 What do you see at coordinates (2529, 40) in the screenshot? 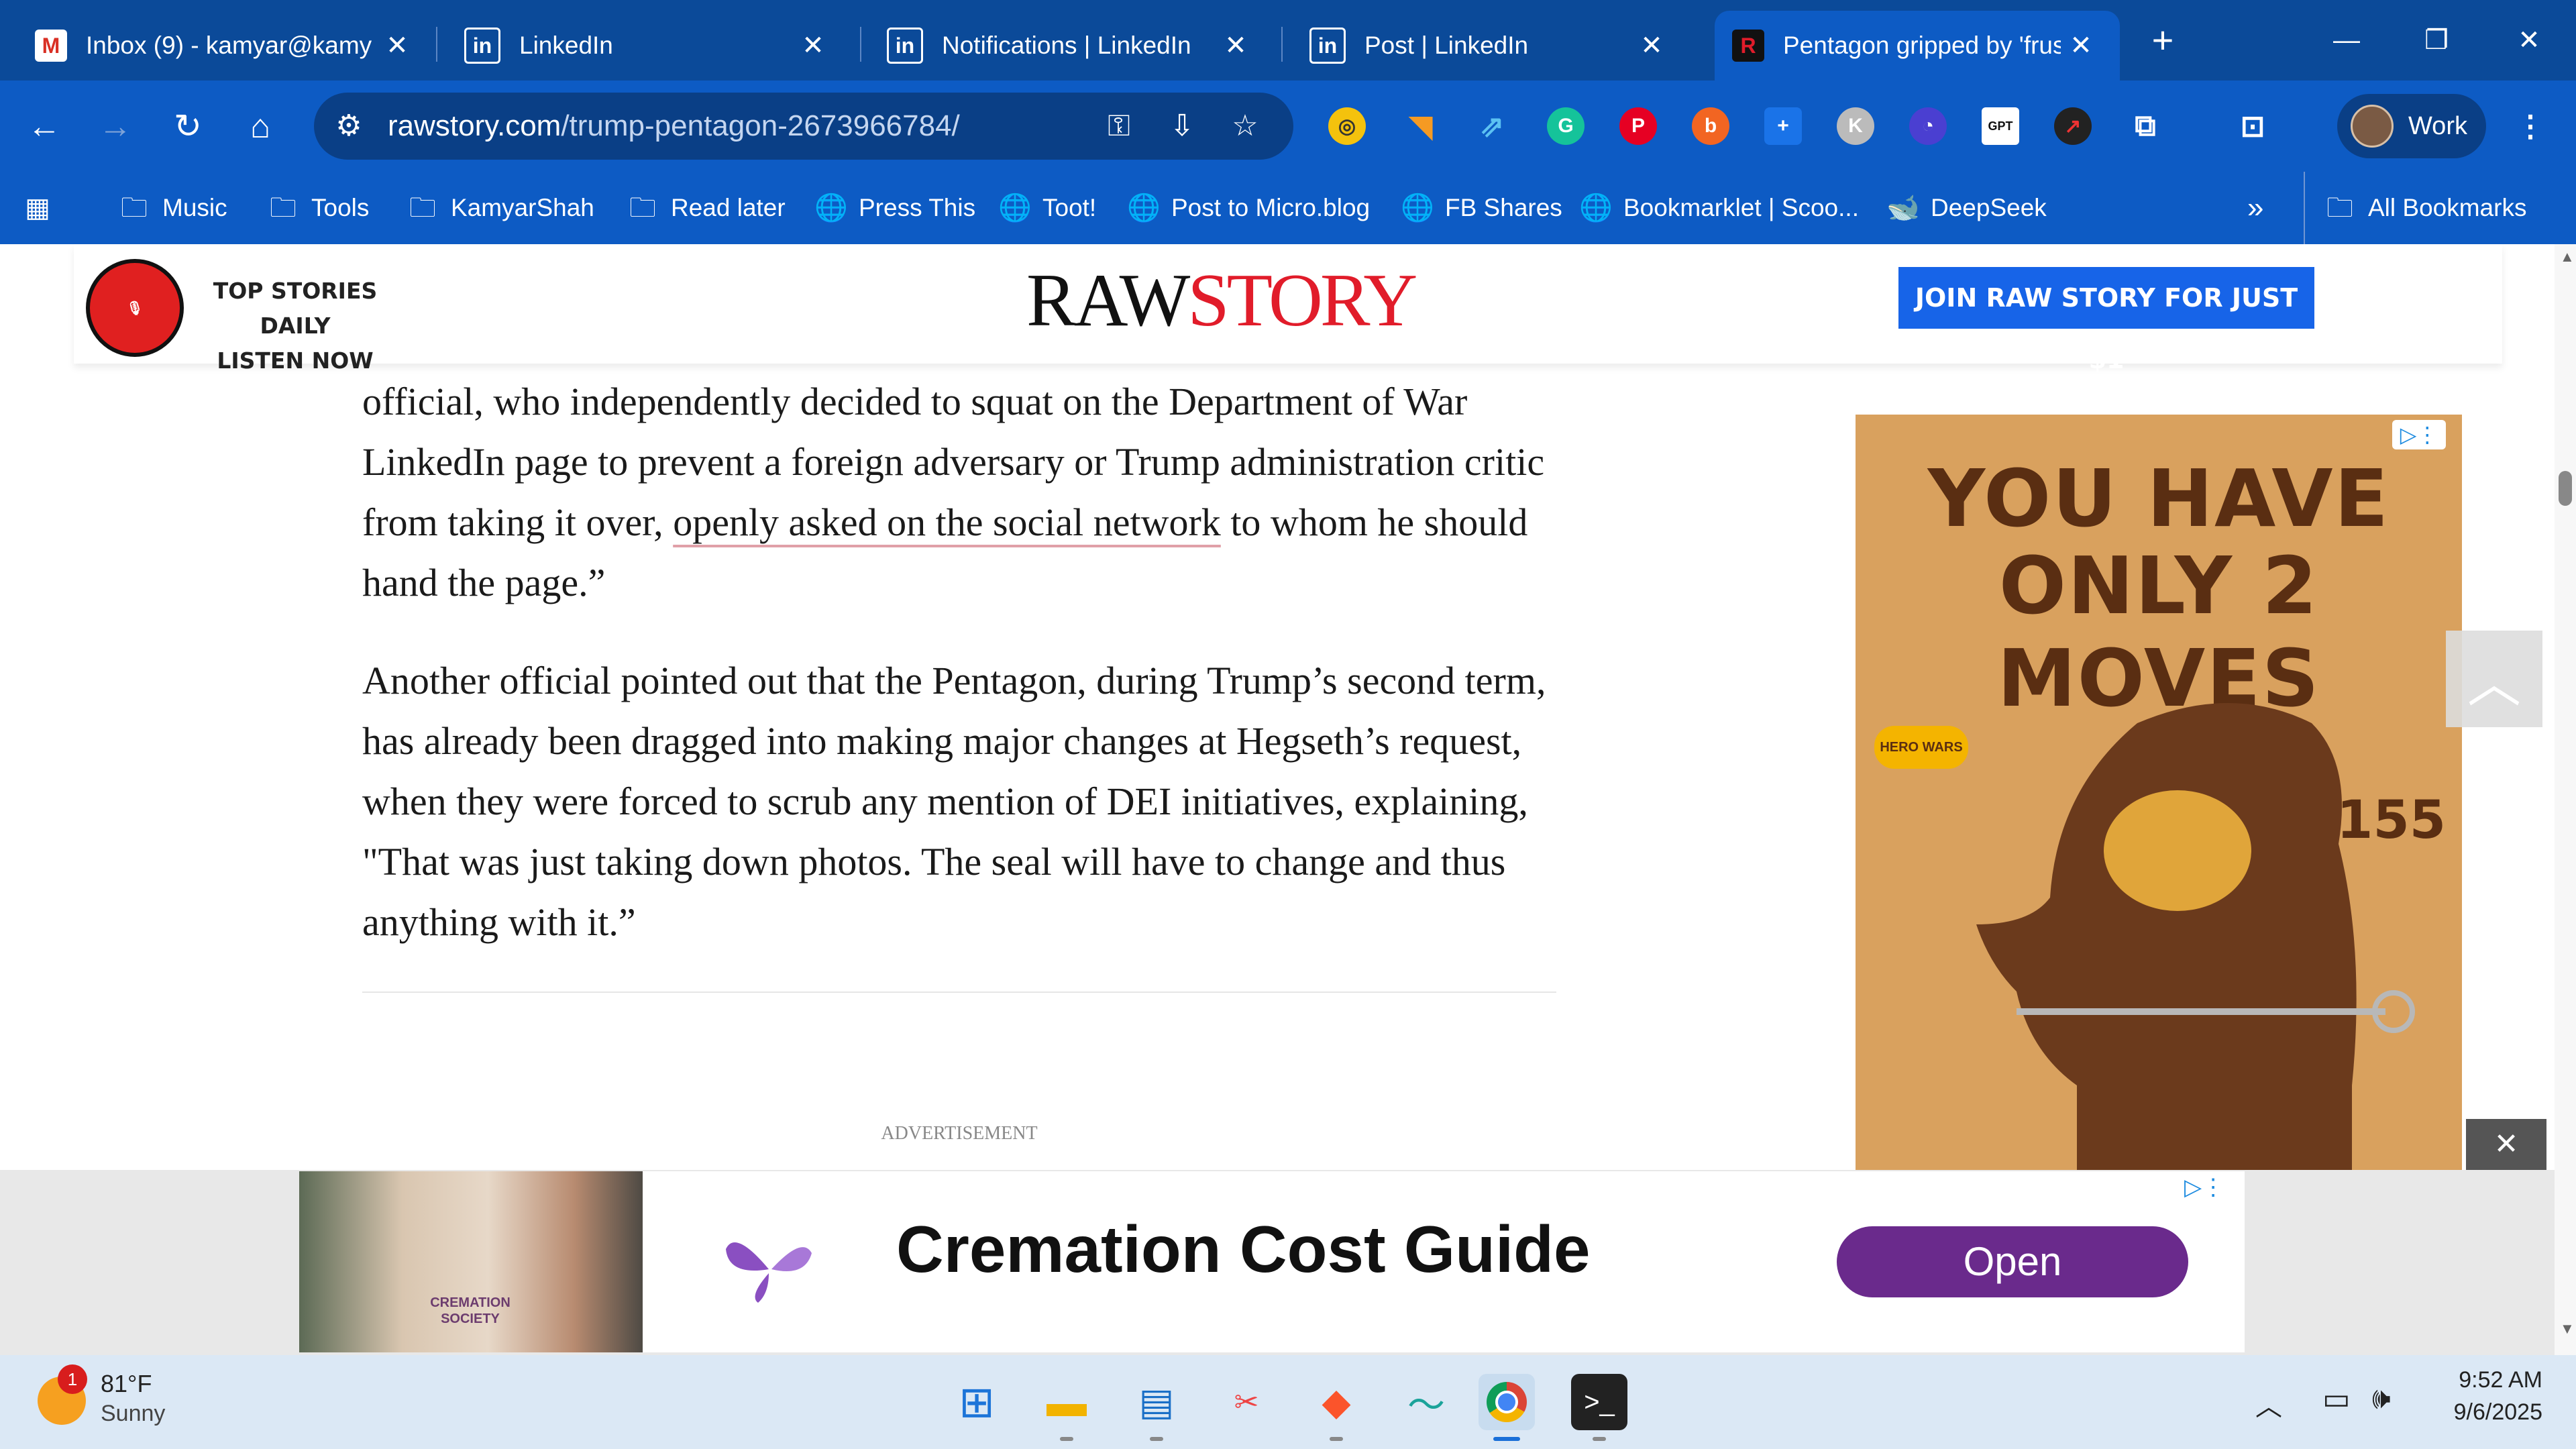
I see `close-window-icon: ✕` at bounding box center [2529, 40].